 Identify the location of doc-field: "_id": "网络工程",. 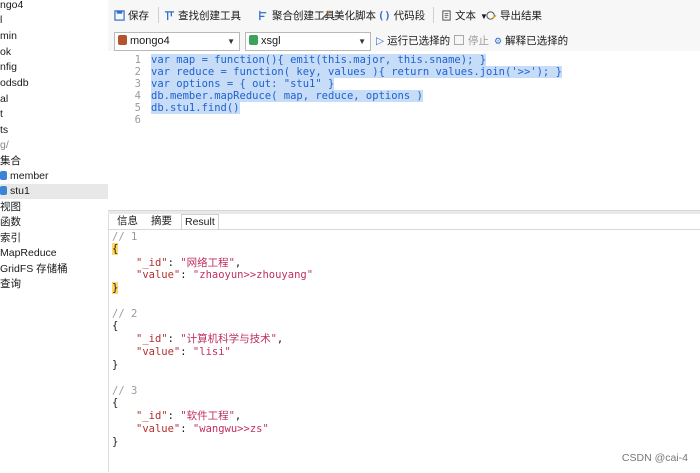
(189, 263).